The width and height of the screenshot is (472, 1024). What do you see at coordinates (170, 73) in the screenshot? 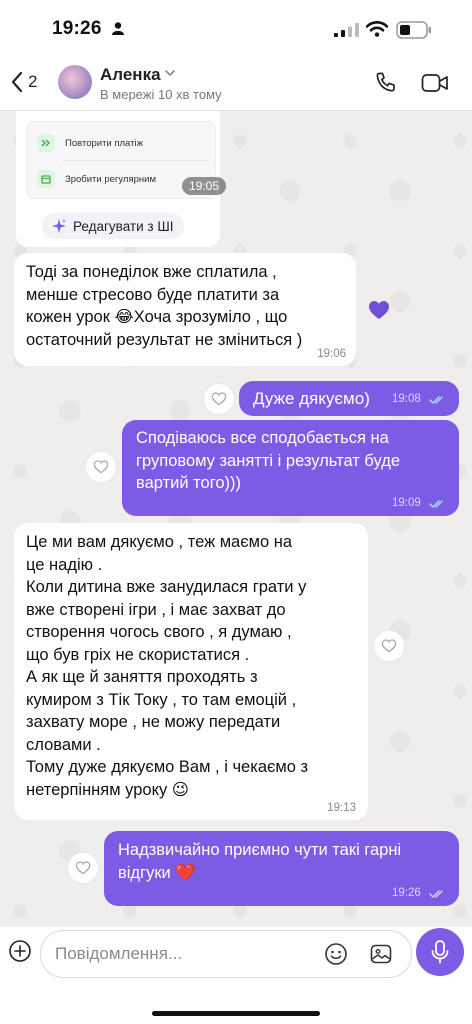
I see `chevron-down-icon` at bounding box center [170, 73].